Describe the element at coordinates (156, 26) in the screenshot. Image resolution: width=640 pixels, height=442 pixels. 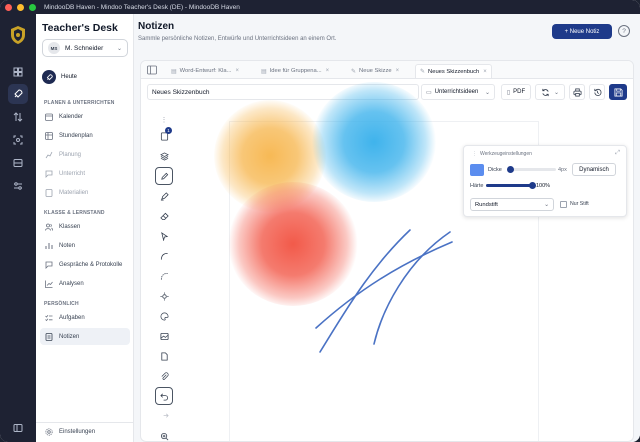
I see `page-title: Notizen` at that location.